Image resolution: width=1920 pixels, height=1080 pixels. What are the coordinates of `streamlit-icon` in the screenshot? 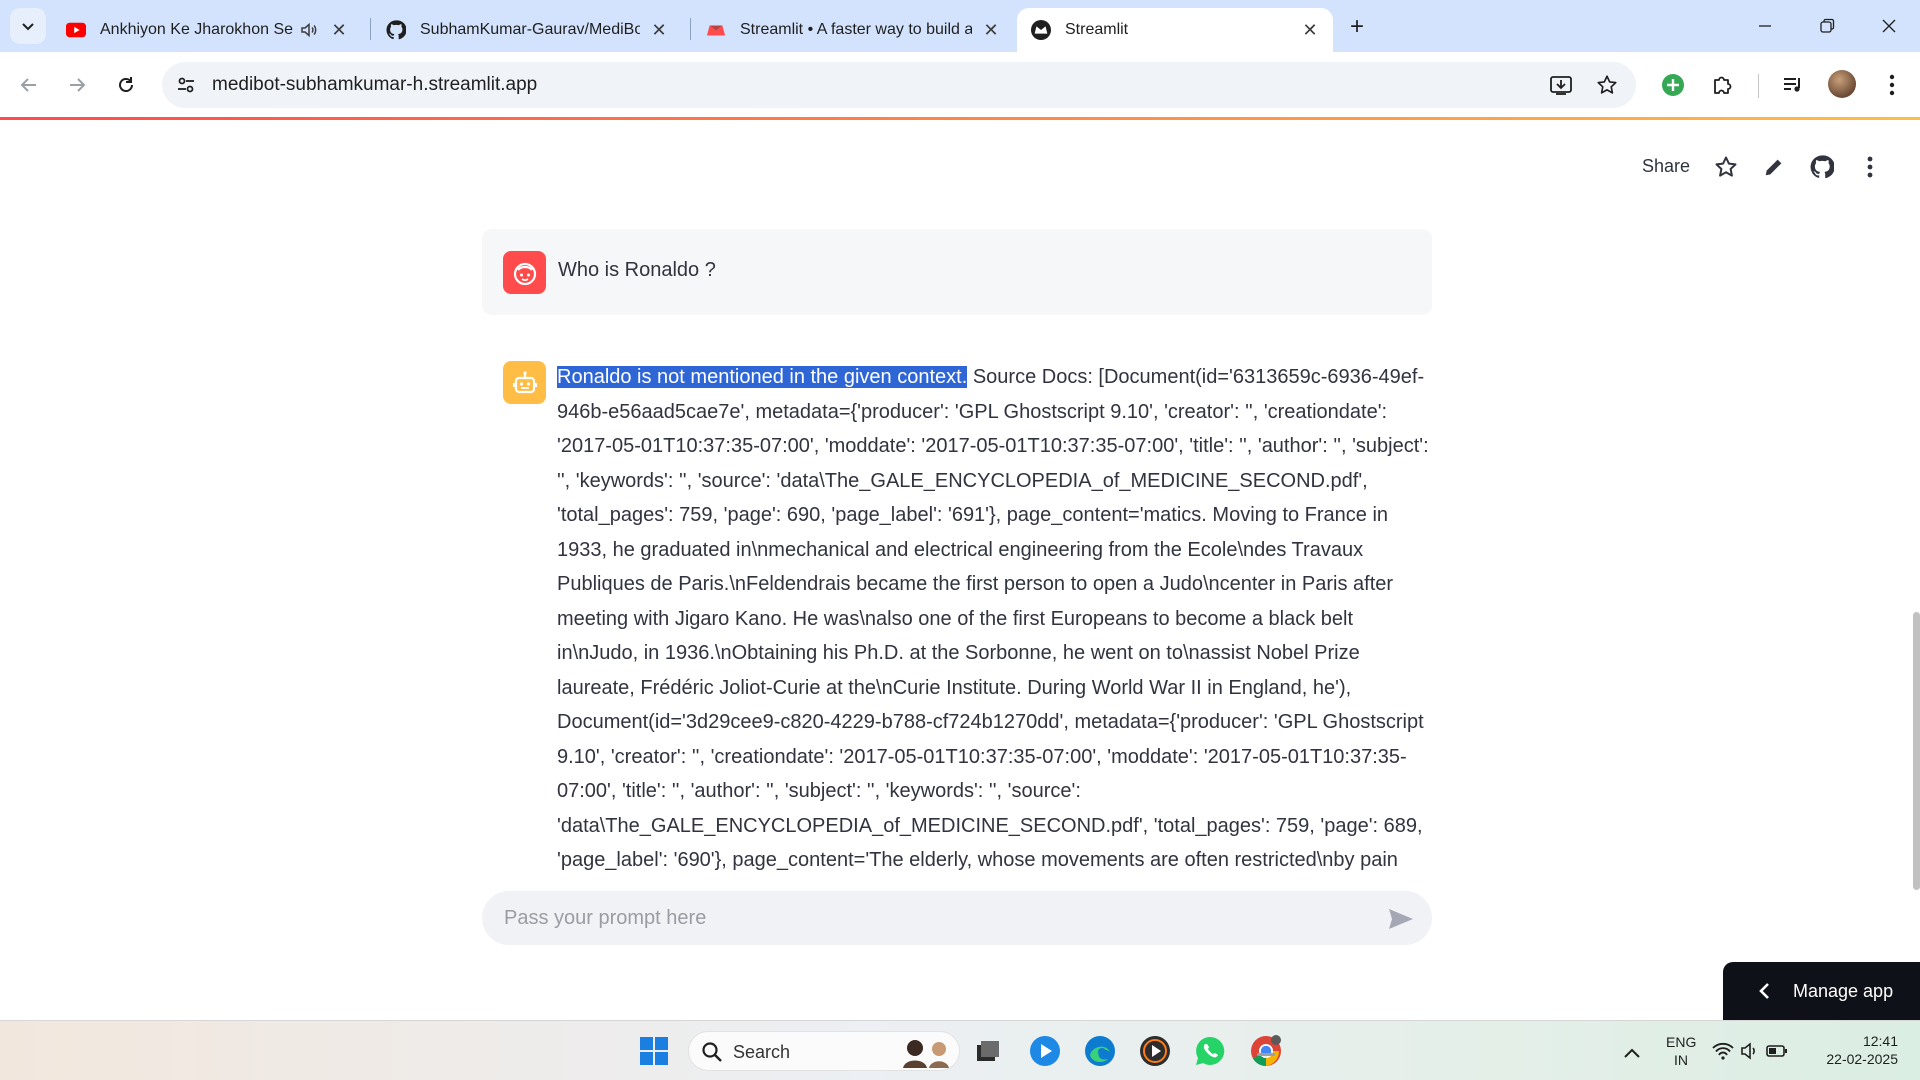 It's located at (716, 30).